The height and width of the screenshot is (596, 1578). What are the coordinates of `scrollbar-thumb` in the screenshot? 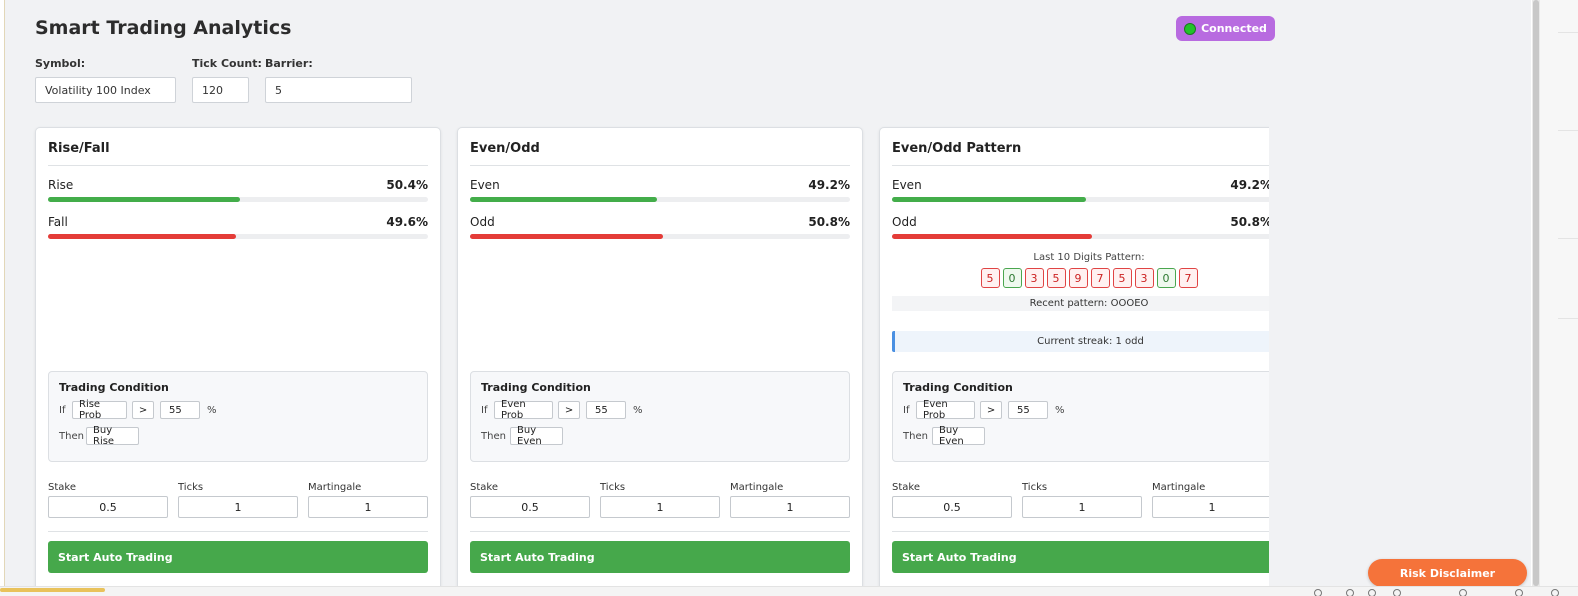 It's located at (1536, 293).